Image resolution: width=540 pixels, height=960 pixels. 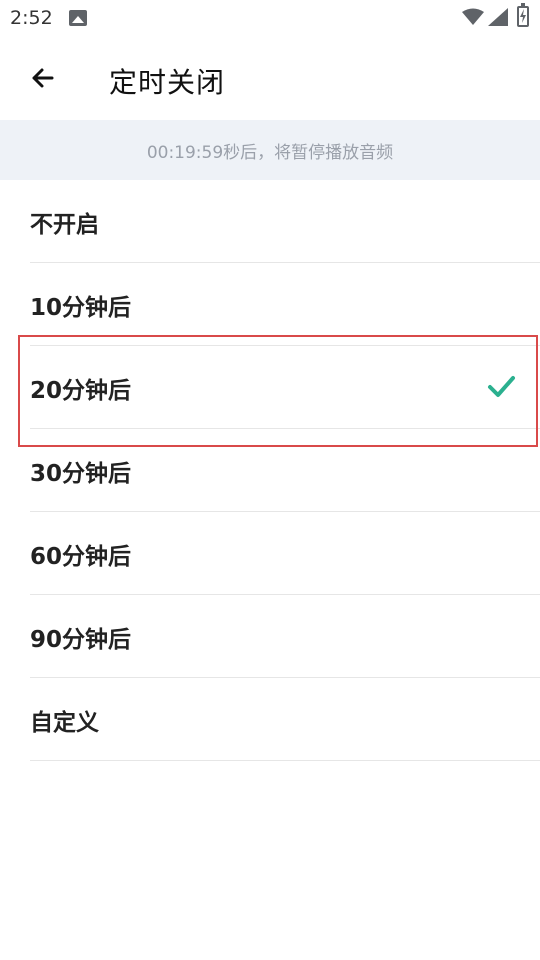 What do you see at coordinates (64, 225) in the screenshot?
I see `option-label: 不开启` at bounding box center [64, 225].